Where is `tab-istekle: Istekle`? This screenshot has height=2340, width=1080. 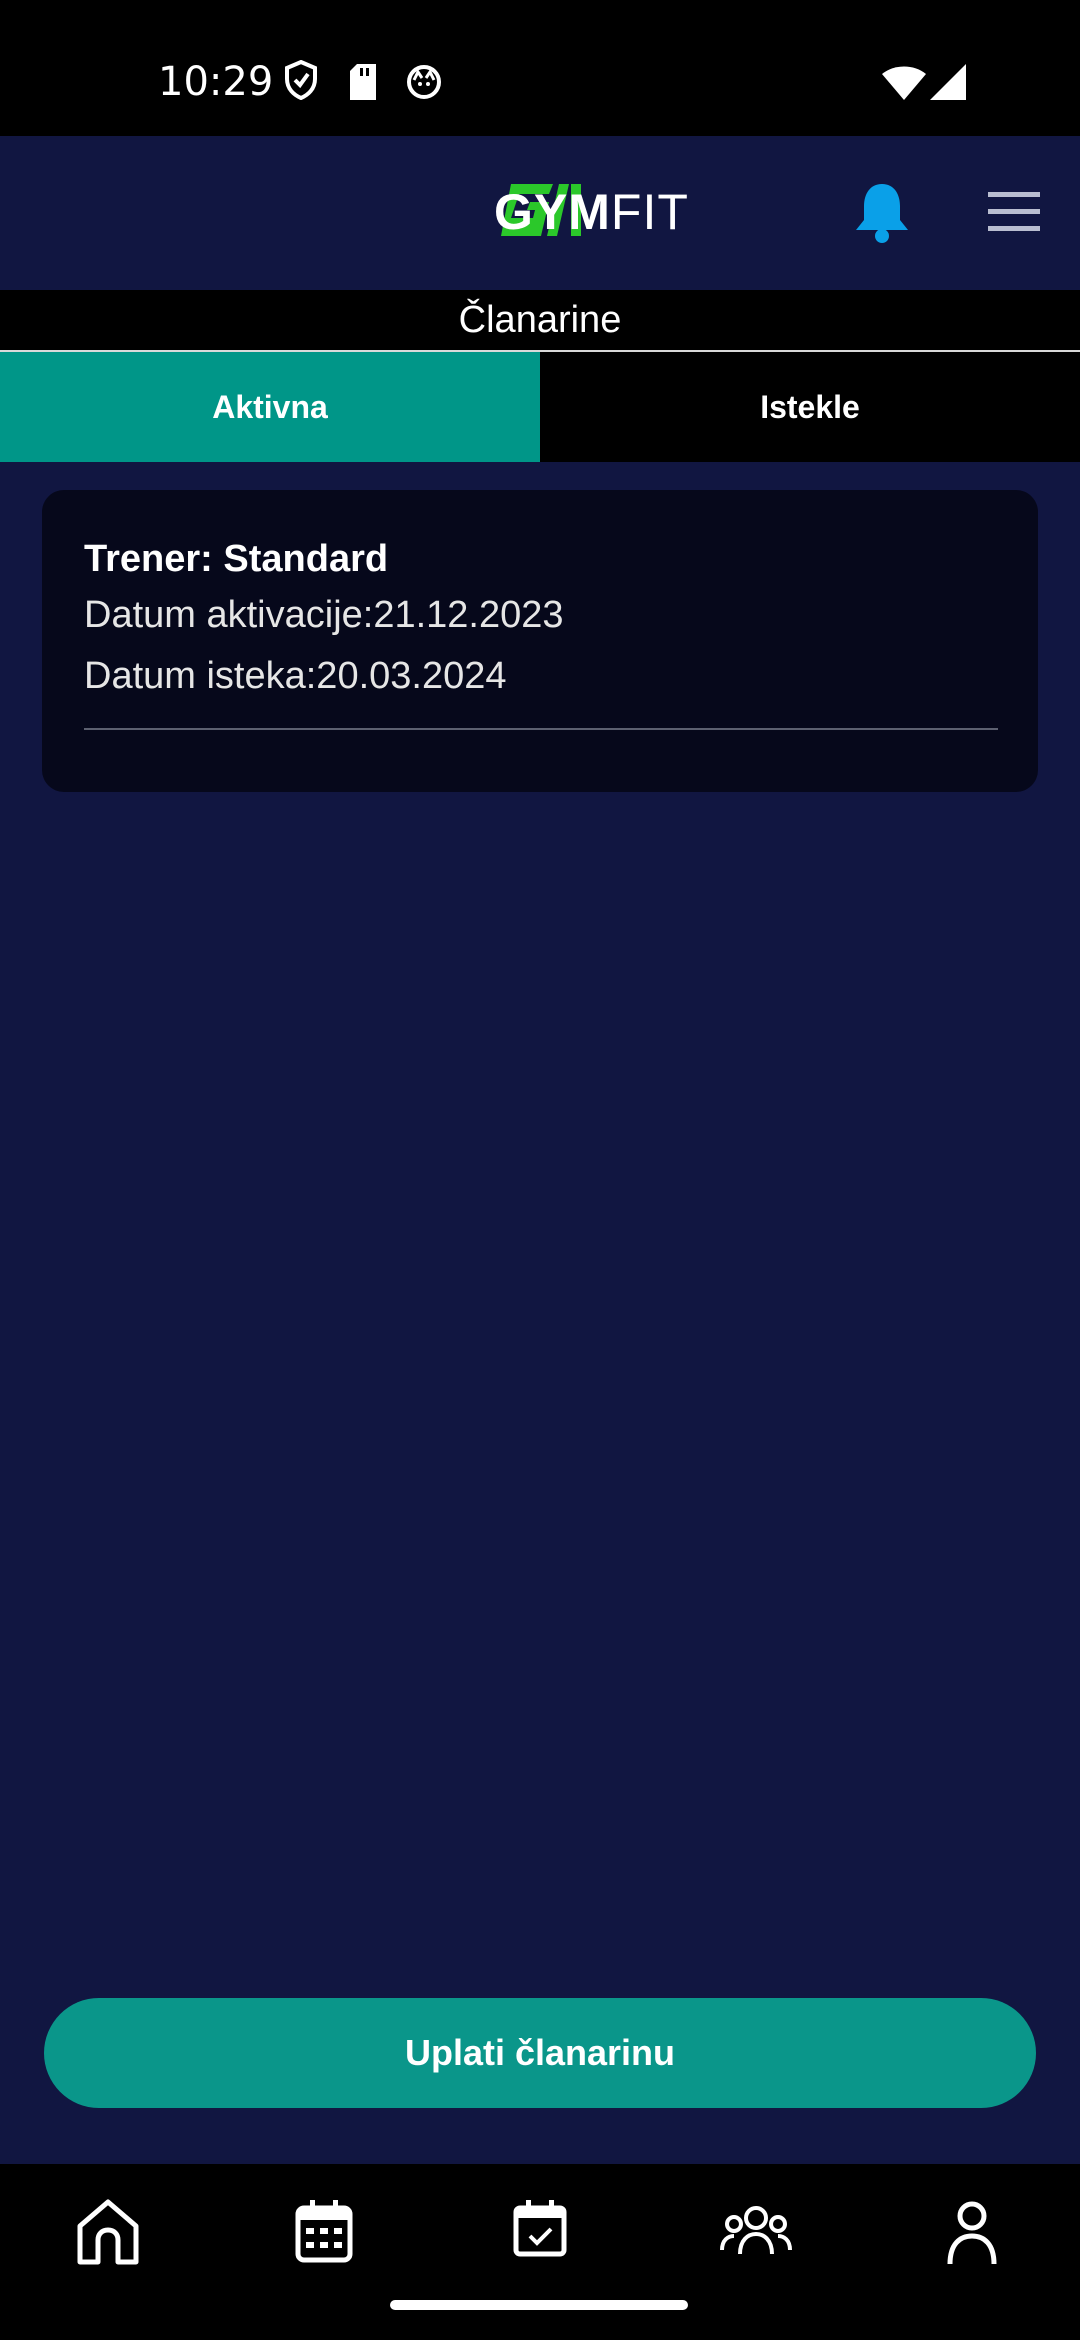
tab-istekle: Istekle is located at coordinates (810, 407).